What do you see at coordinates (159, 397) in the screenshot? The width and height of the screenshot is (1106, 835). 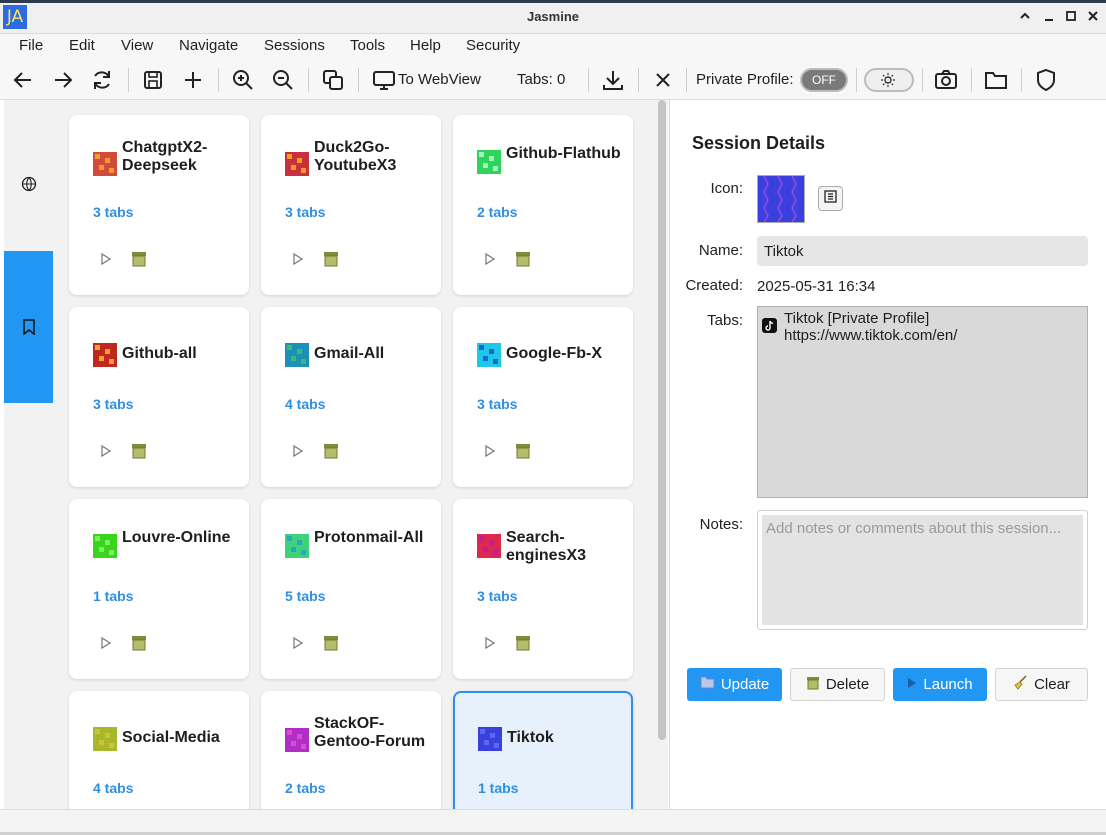 I see `session-card: Github-all 3 tabs` at bounding box center [159, 397].